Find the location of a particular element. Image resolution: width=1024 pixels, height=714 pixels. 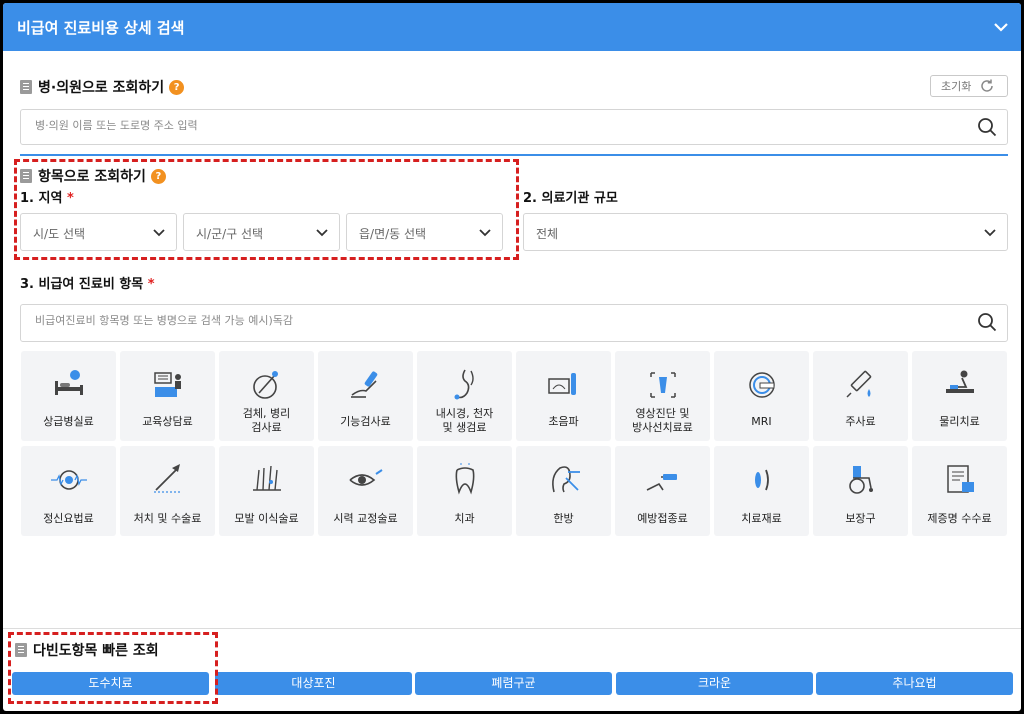

category-tile-vaccination: 예방접종료 is located at coordinates (662, 491).